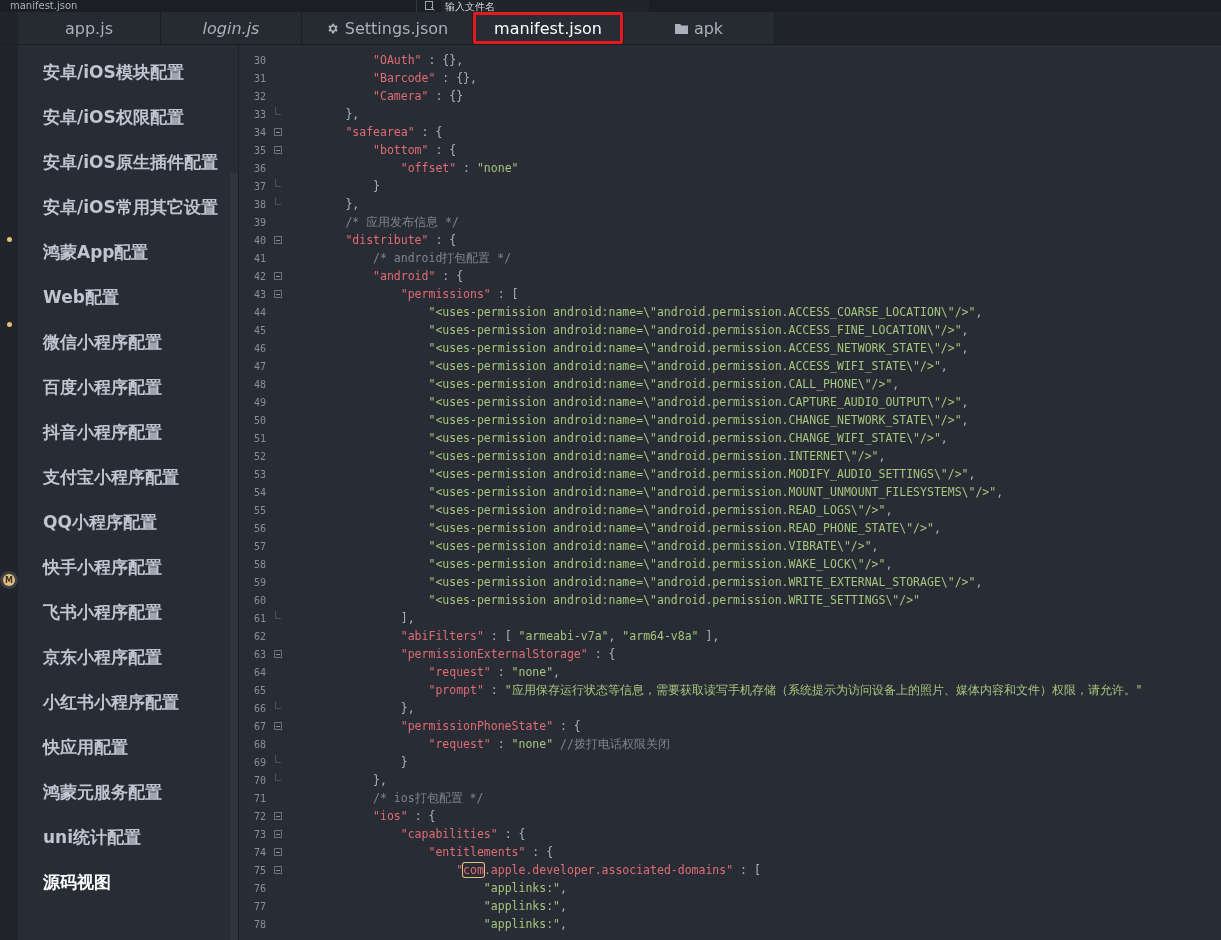  I want to click on line-number: 72, so click(259, 816).